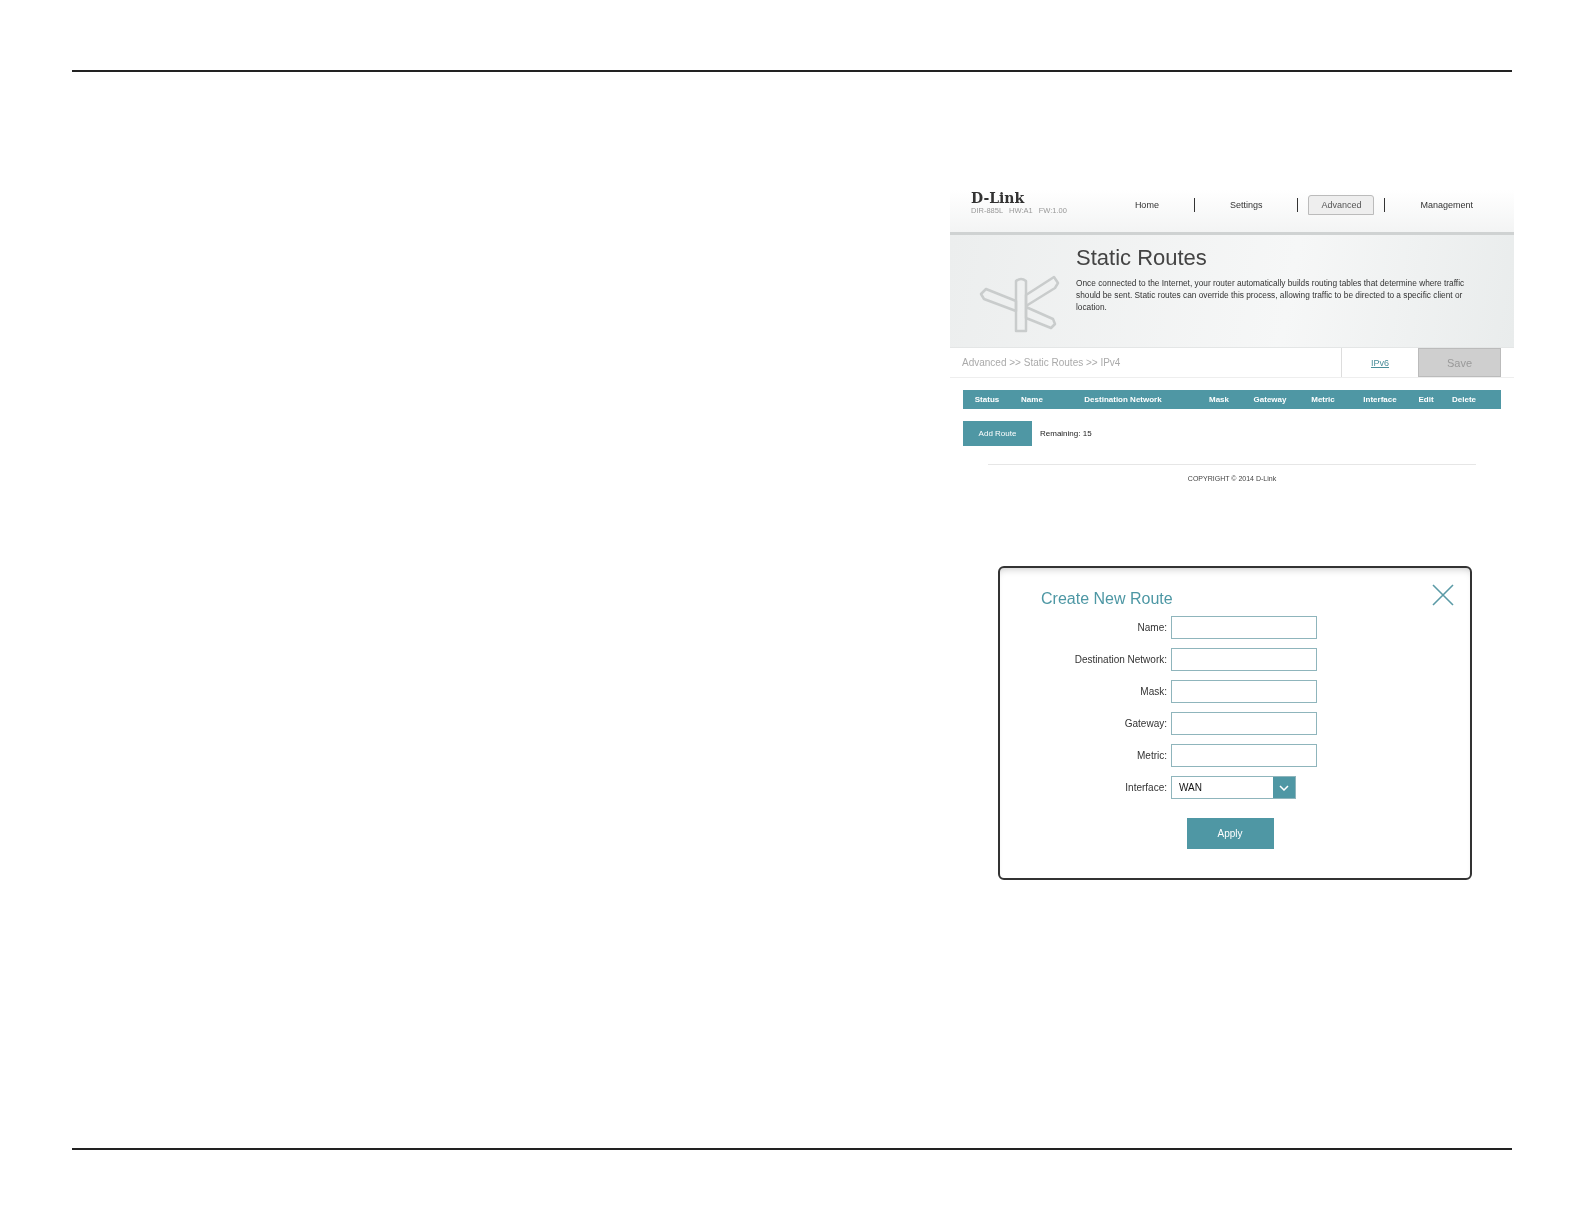  What do you see at coordinates (1380, 362) in the screenshot?
I see `ipv6-link: IPv6` at bounding box center [1380, 362].